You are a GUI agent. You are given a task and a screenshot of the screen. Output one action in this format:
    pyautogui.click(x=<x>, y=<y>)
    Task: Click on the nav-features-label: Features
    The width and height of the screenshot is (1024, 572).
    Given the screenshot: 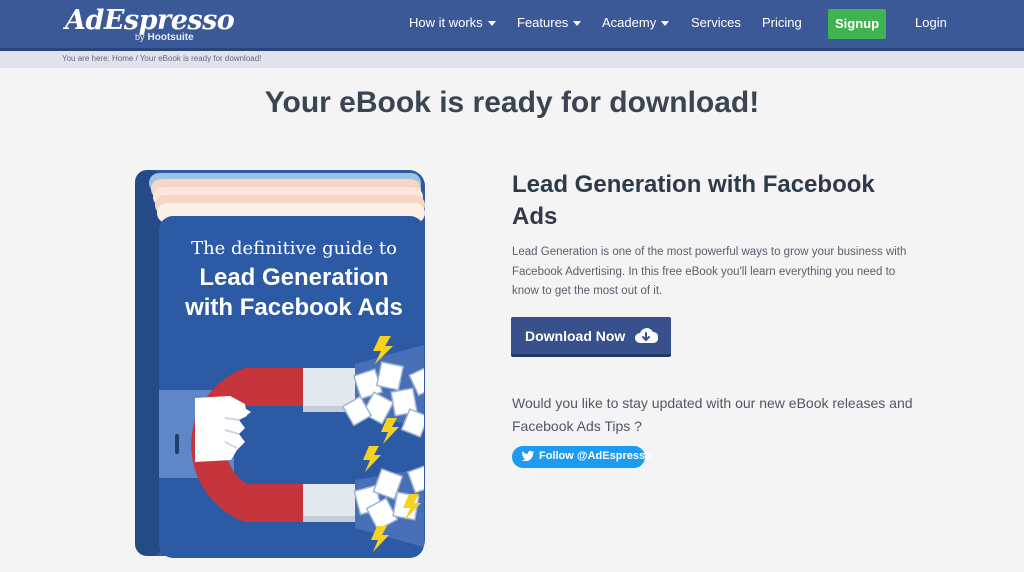 What is the action you would take?
    pyautogui.click(x=543, y=22)
    